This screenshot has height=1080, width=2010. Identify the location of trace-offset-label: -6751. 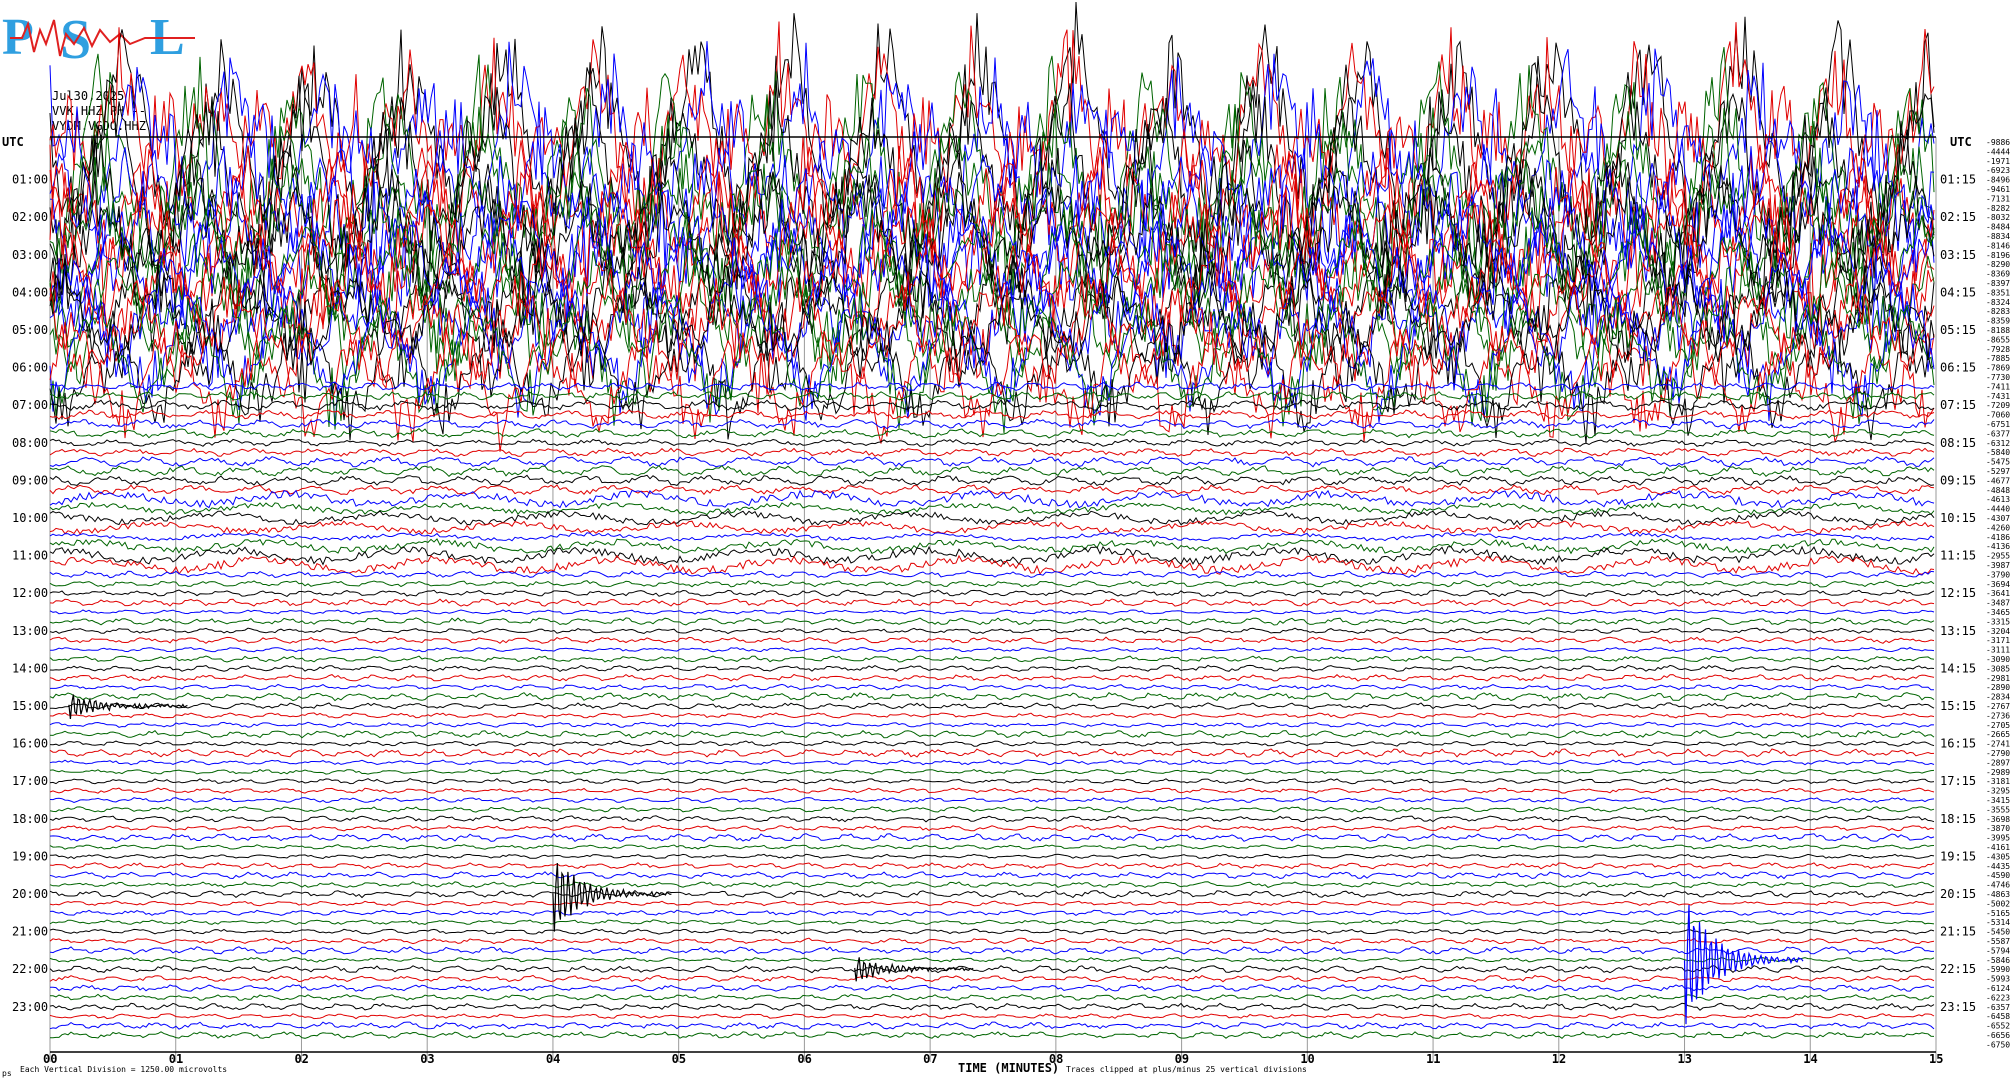
(1998, 424).